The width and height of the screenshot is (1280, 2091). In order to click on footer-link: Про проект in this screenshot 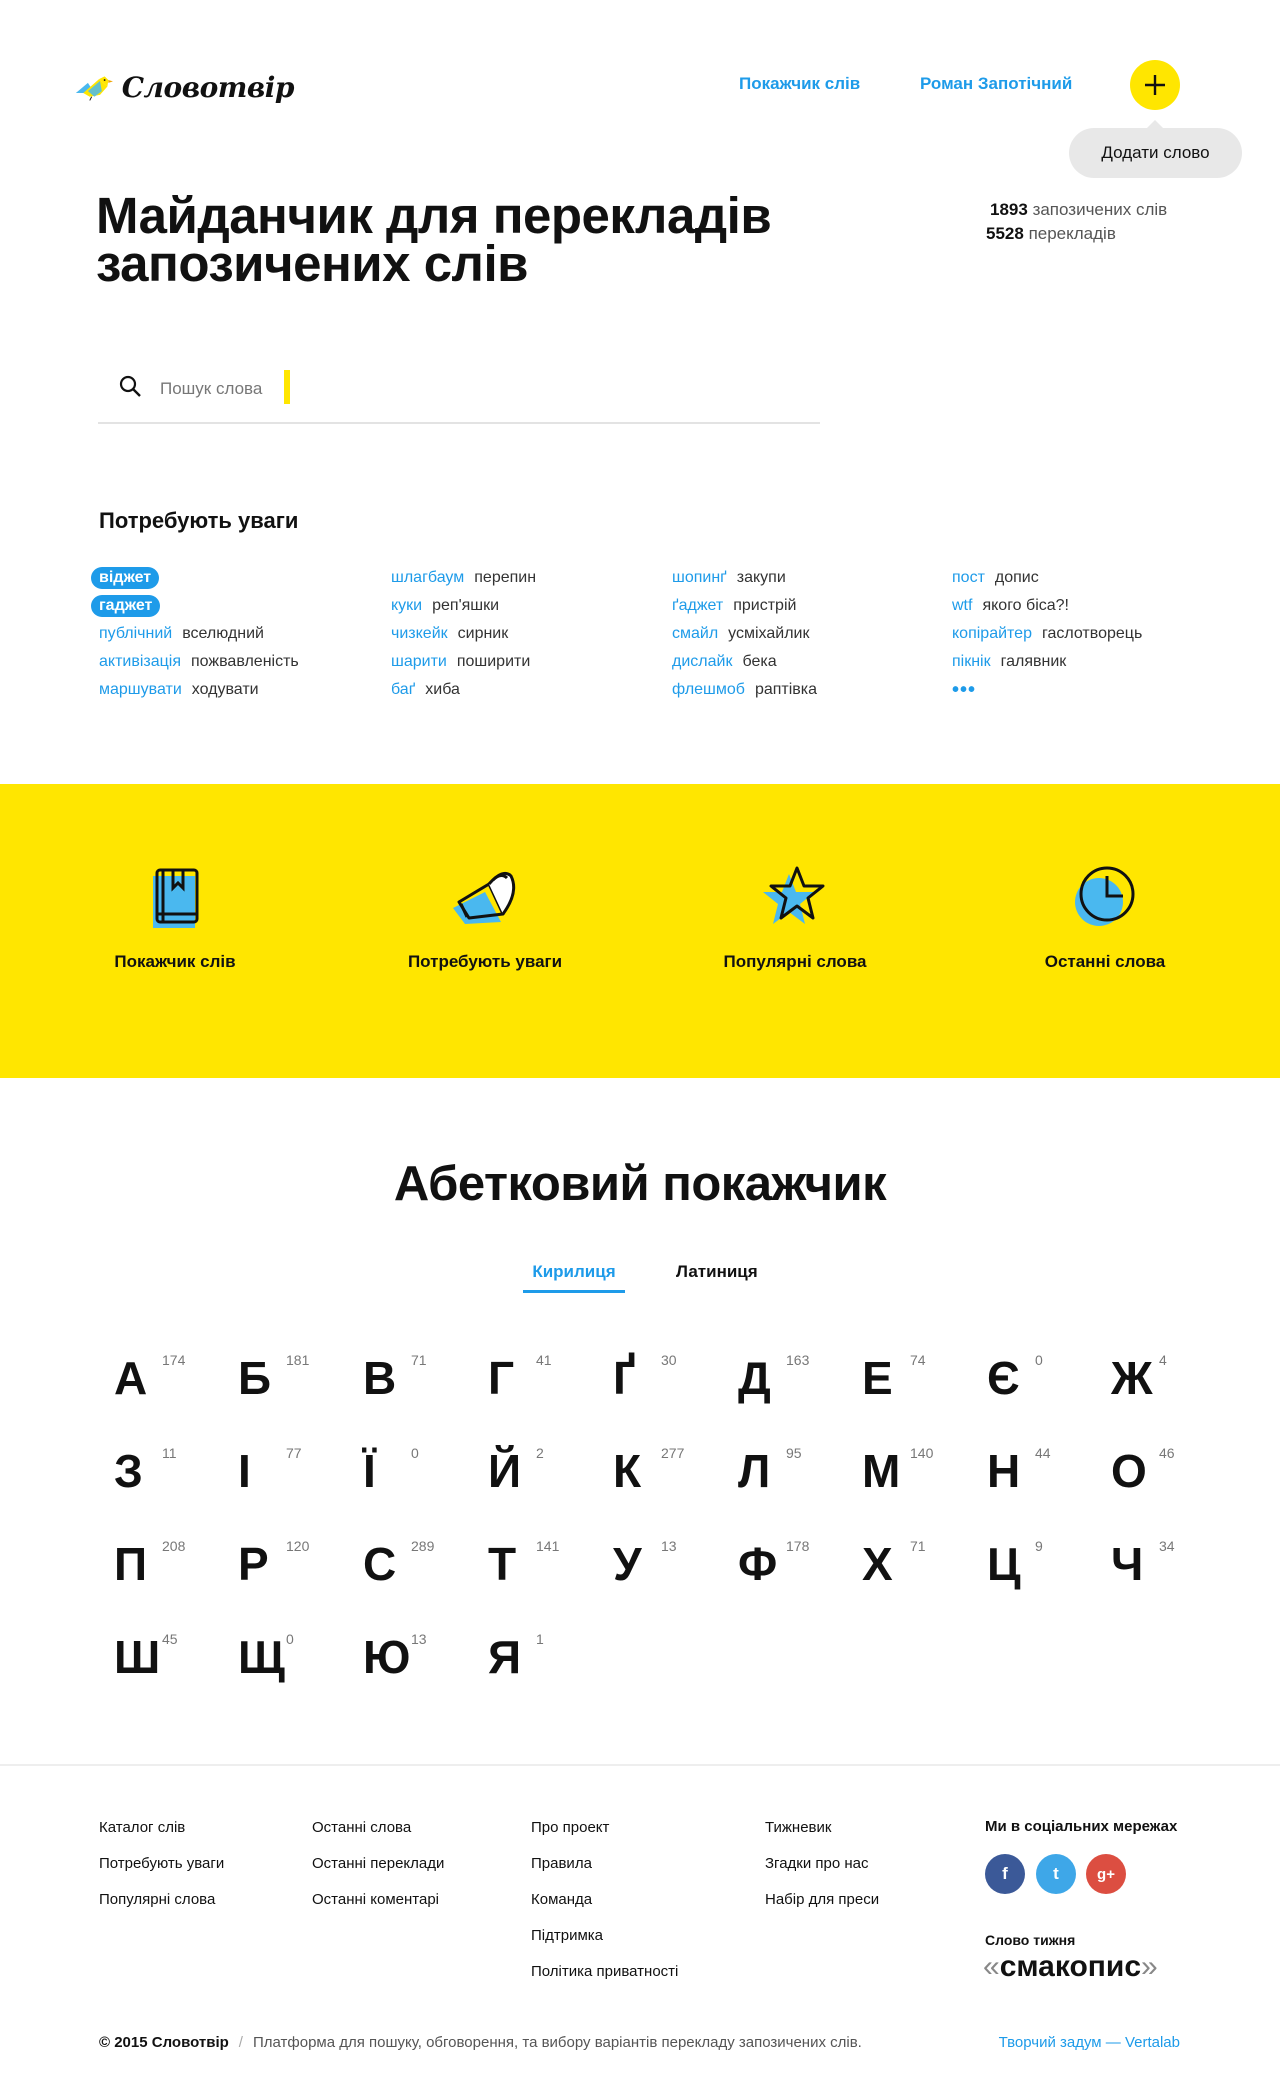, I will do `click(604, 1836)`.